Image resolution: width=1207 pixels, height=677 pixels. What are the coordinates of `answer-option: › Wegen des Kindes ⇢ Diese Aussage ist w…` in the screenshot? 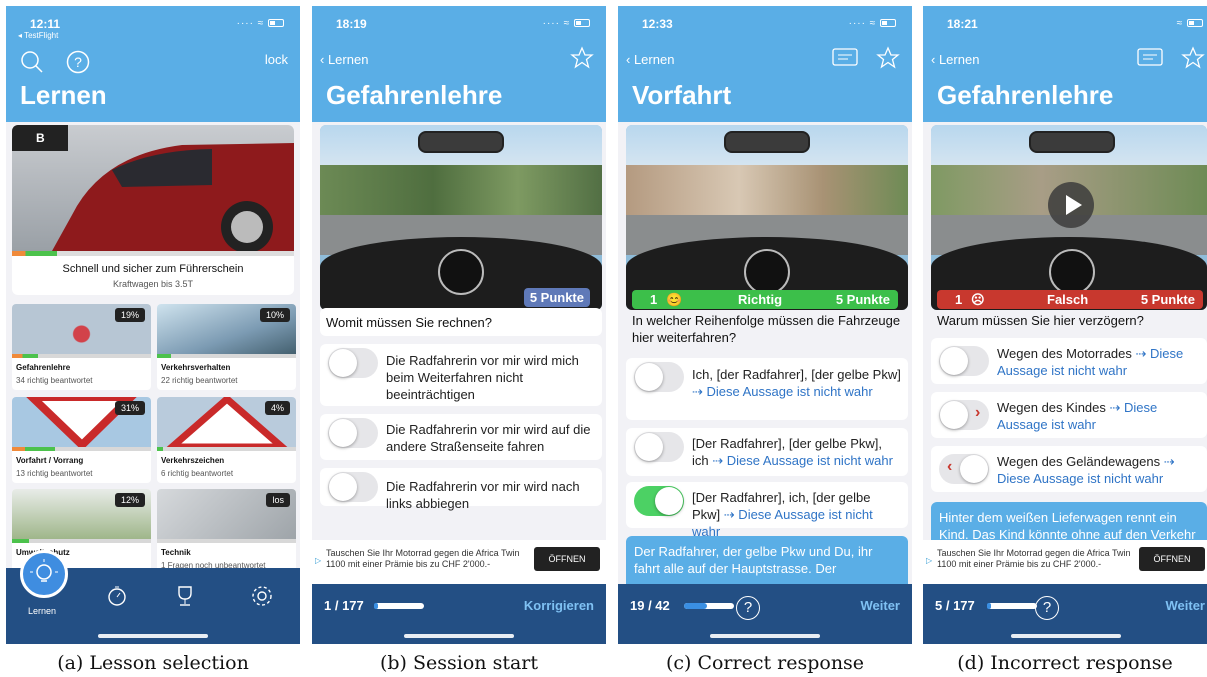 It's located at (1069, 415).